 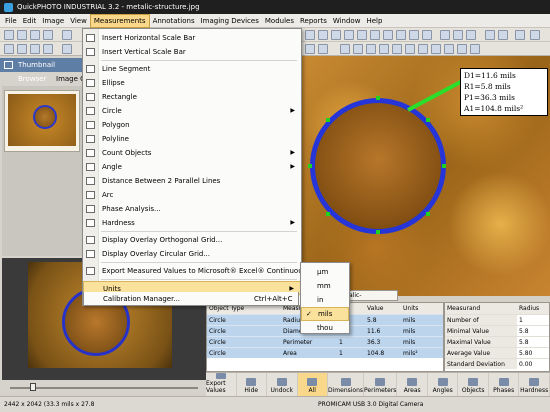 I want to click on circle-handle-top, so click(x=378, y=98).